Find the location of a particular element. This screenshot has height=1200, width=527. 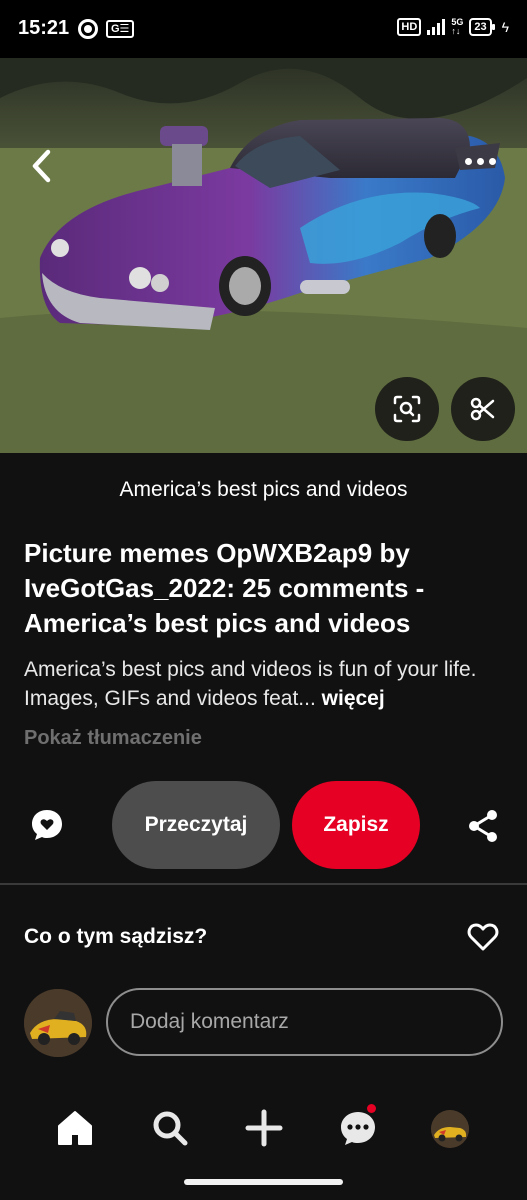

ge-notification-icon: G☰ is located at coordinates (120, 29).